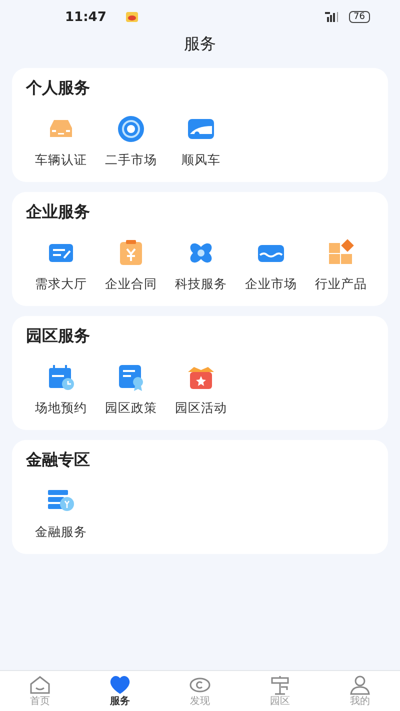 This screenshot has height=711, width=400. What do you see at coordinates (201, 160) in the screenshot?
I see `service-label: 顺风车` at bounding box center [201, 160].